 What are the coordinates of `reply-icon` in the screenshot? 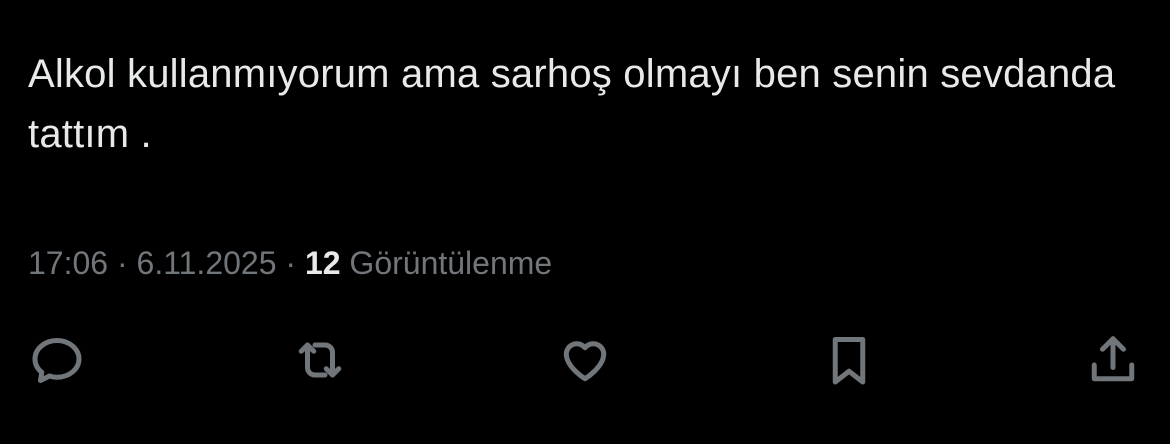 It's located at (57, 360).